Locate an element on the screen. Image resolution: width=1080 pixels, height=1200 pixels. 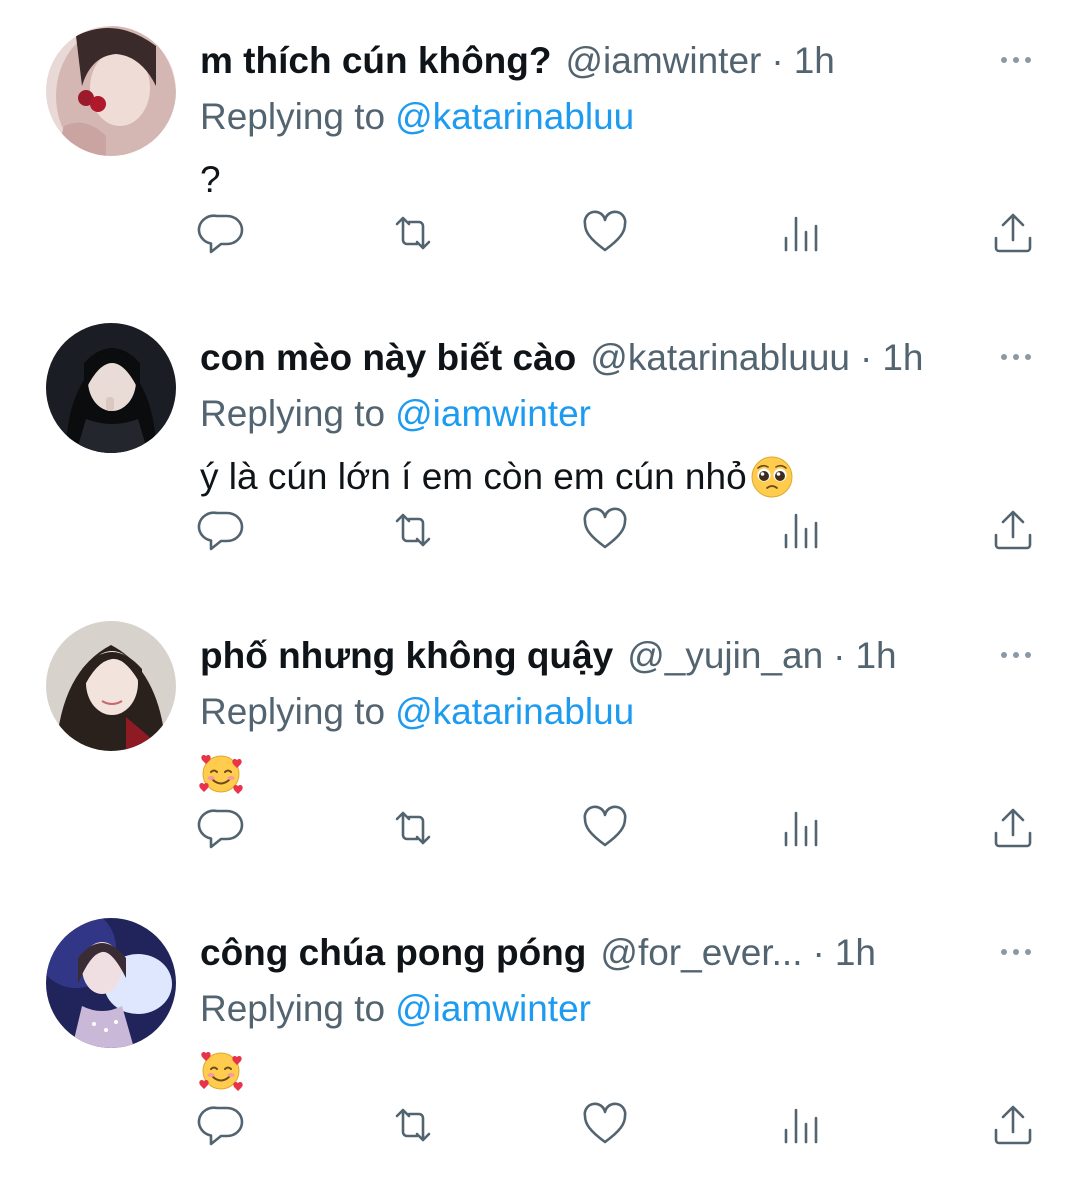
tweet-header: m thích cún không? @iamwinter · 1h is located at coordinates (595, 61).